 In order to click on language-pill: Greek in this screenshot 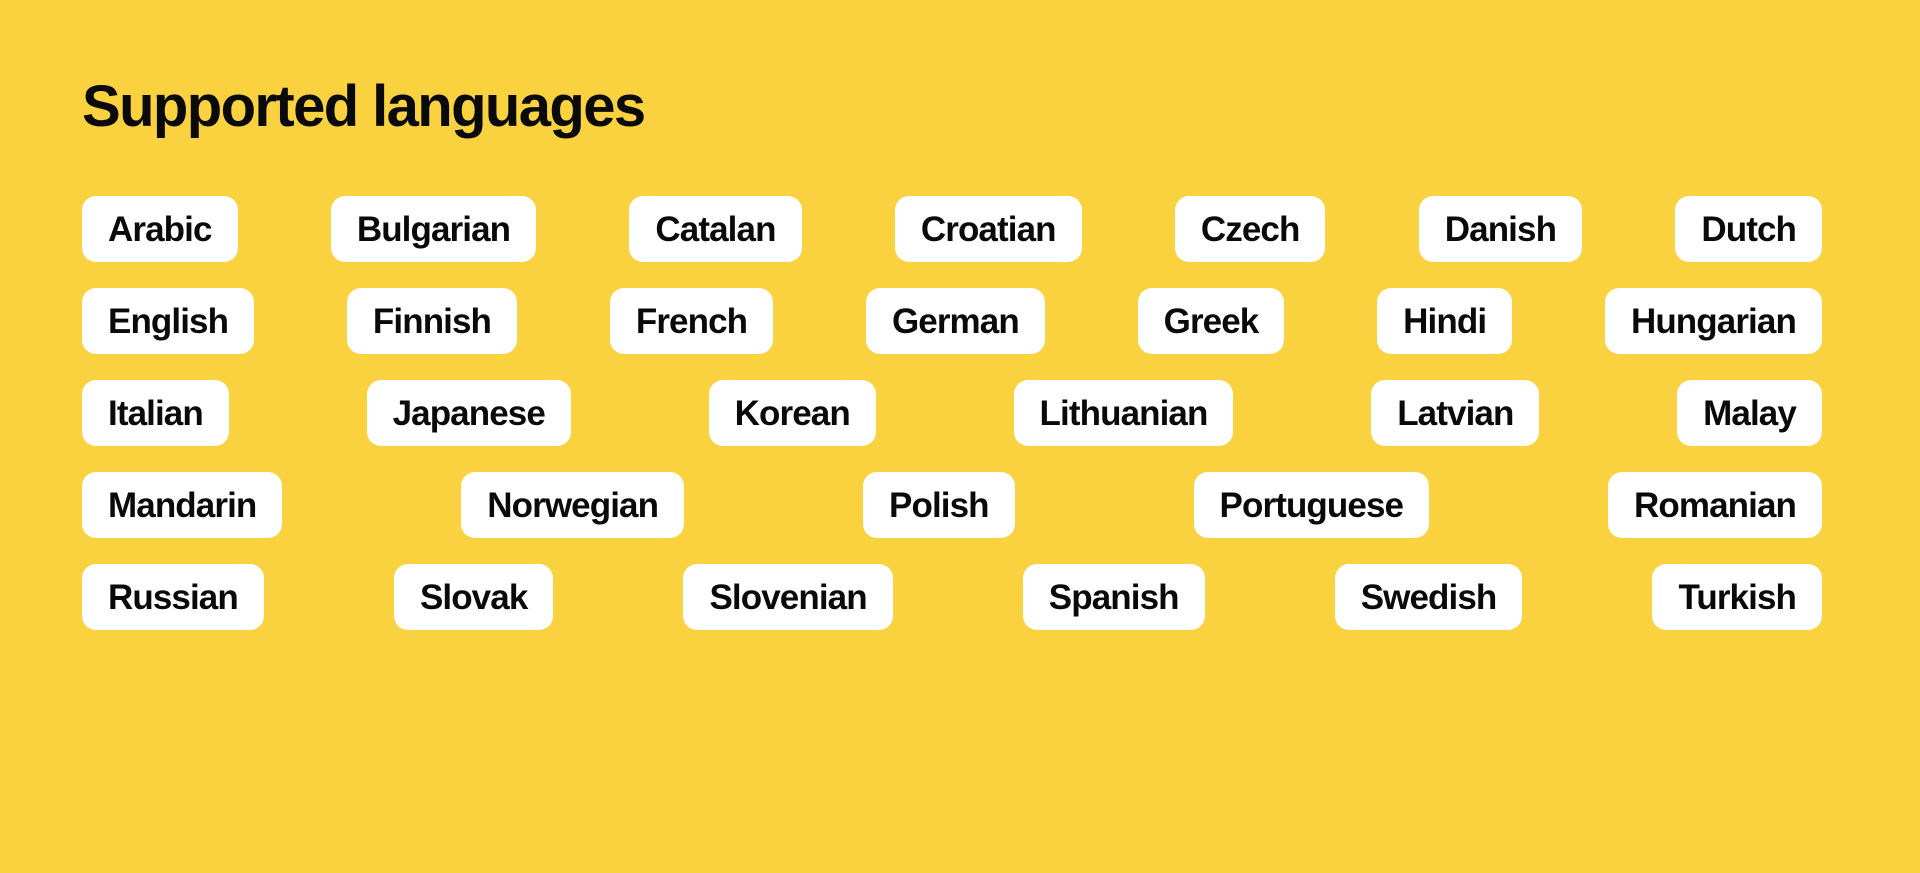, I will do `click(1211, 321)`.